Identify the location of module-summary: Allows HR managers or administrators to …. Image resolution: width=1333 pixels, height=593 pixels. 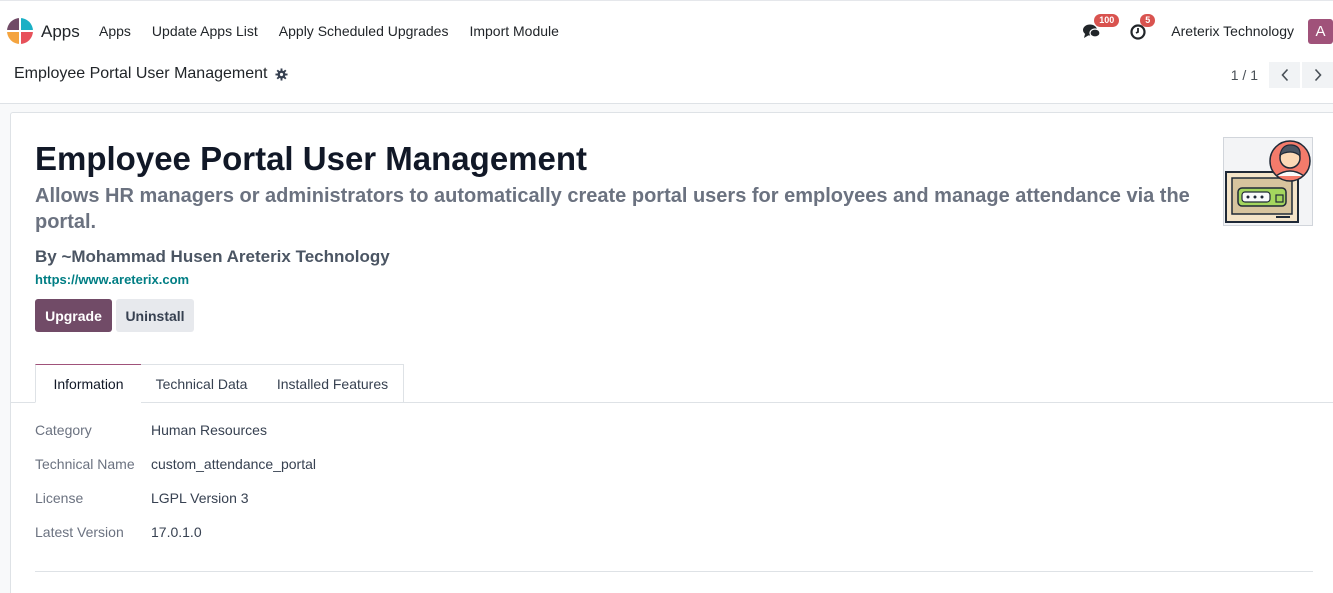
(612, 209).